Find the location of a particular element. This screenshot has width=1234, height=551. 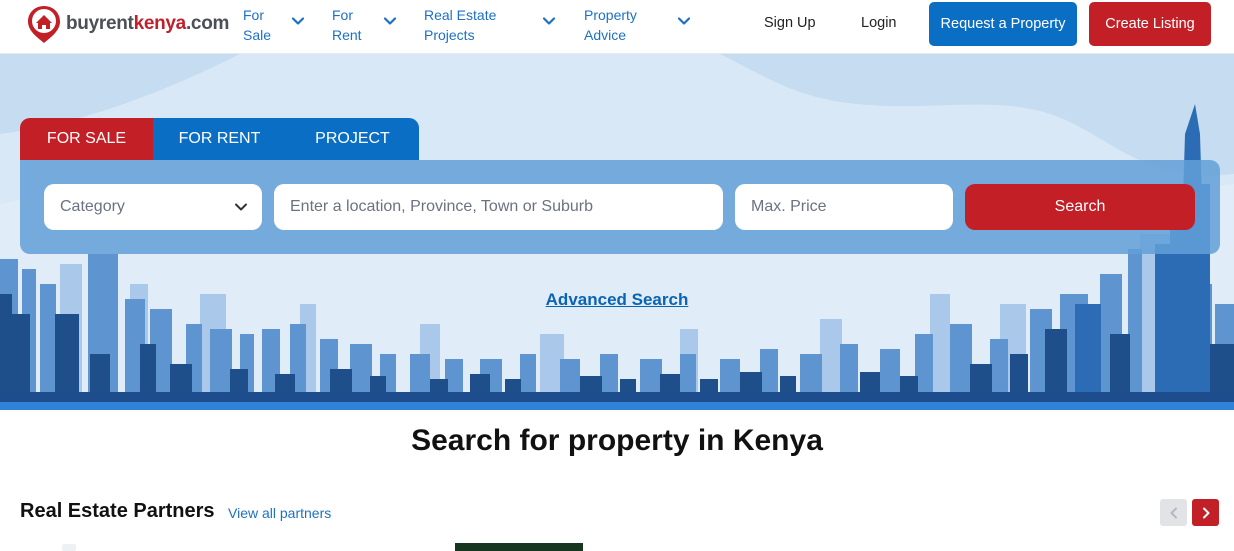

nav-for-sale: For Sale is located at coordinates (257, 25).